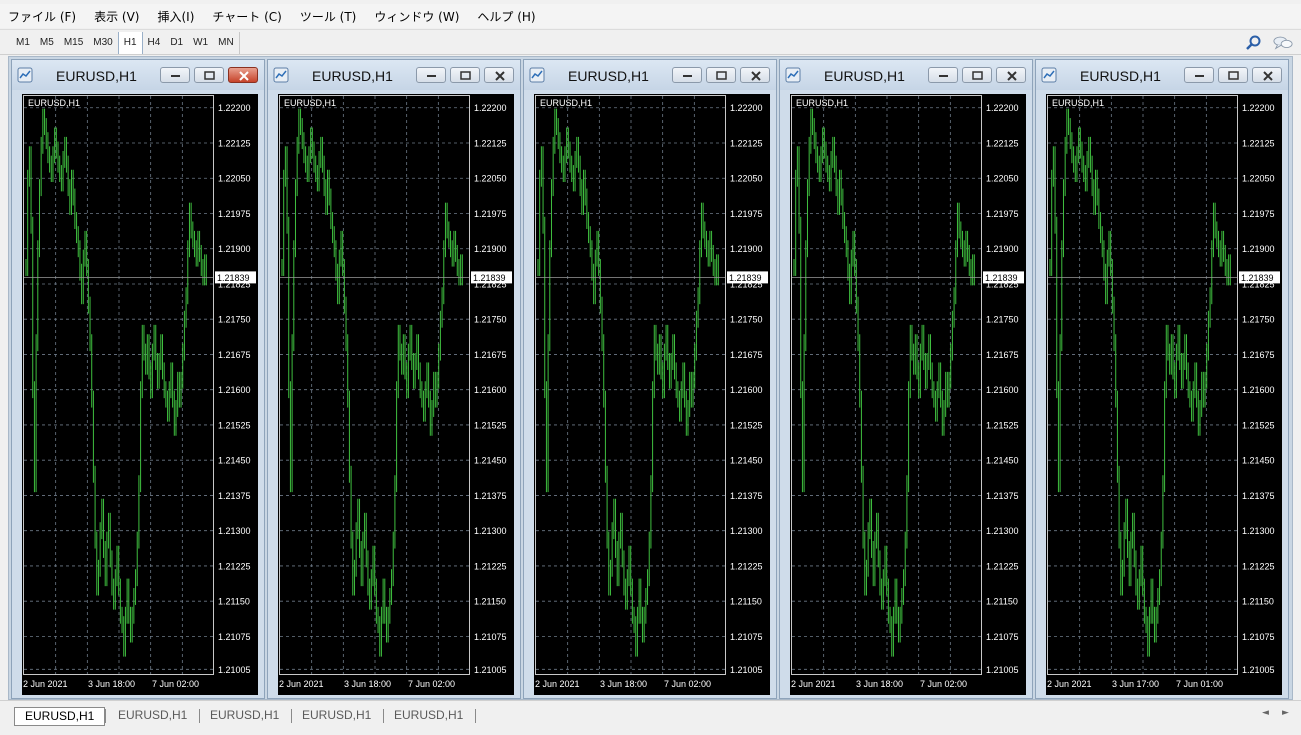 This screenshot has width=1301, height=735. What do you see at coordinates (1002, 461) in the screenshot?
I see `price-tick-label: 1.21450` at bounding box center [1002, 461].